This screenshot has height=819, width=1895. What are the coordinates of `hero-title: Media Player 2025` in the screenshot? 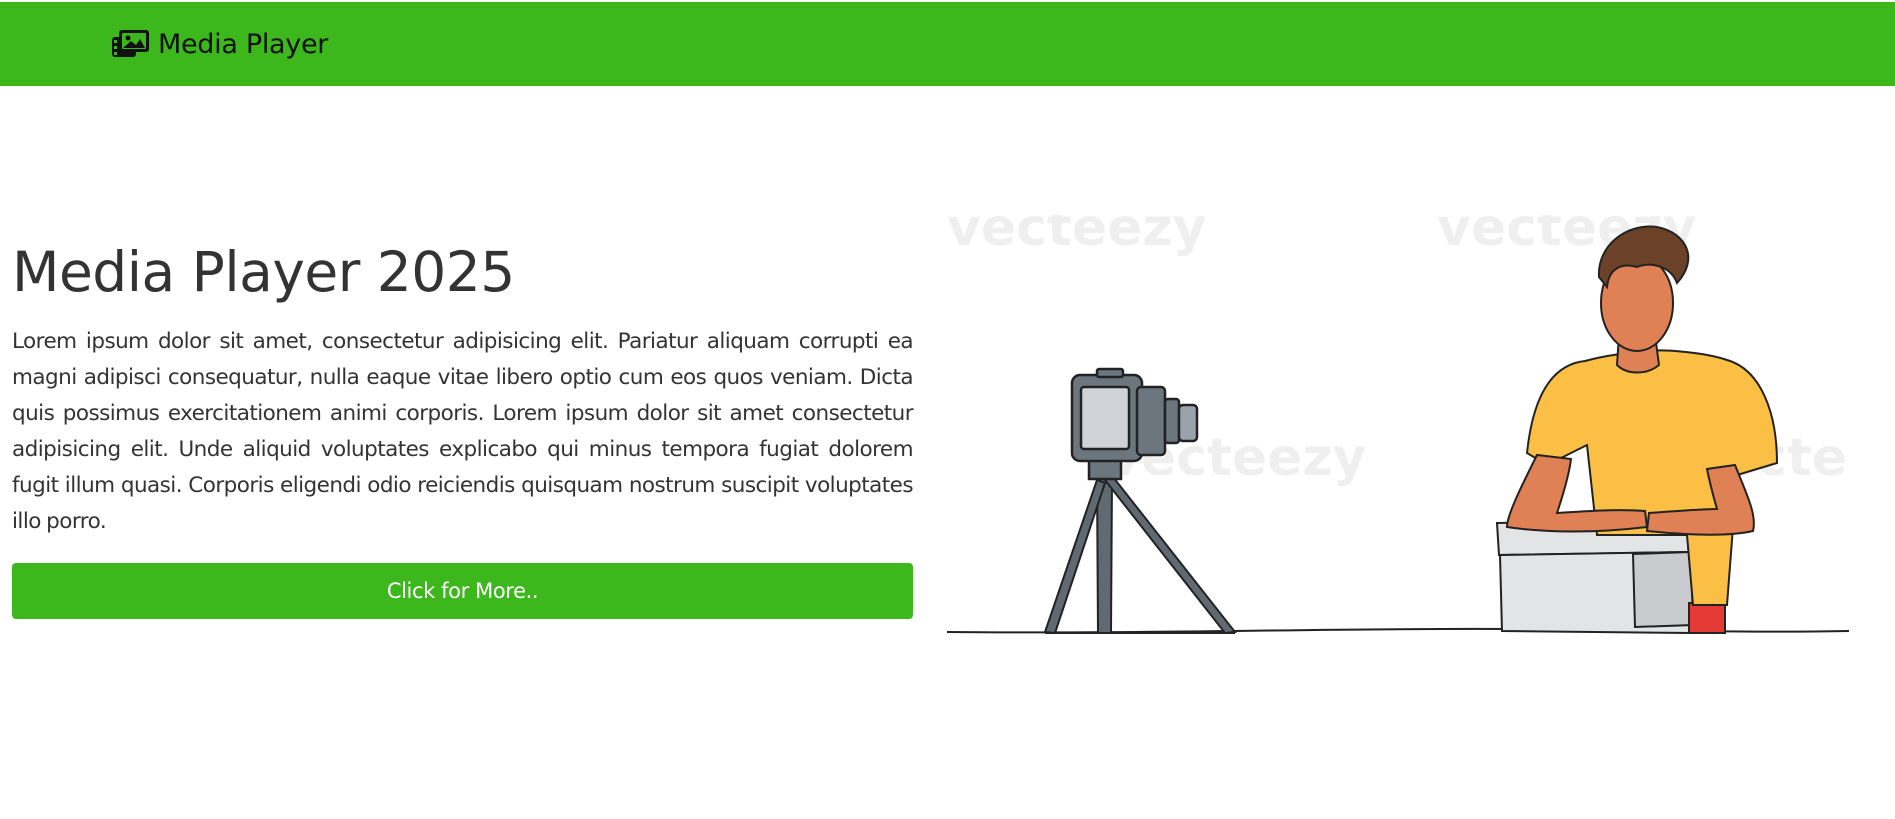 It's located at (263, 272).